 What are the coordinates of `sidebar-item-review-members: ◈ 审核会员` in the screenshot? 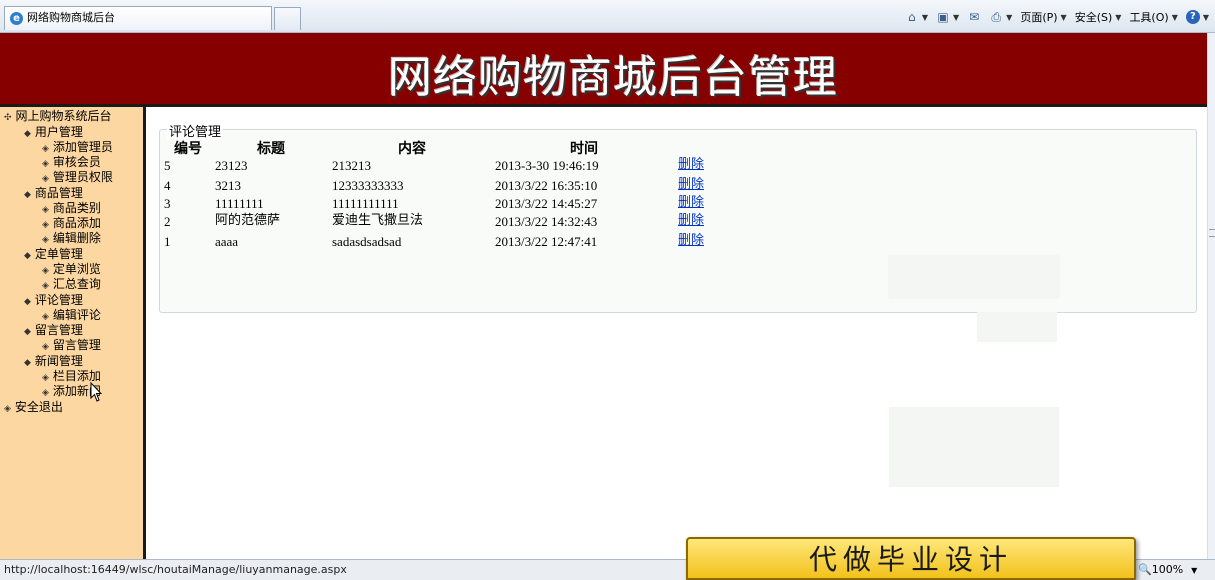 It's located at (71, 162).